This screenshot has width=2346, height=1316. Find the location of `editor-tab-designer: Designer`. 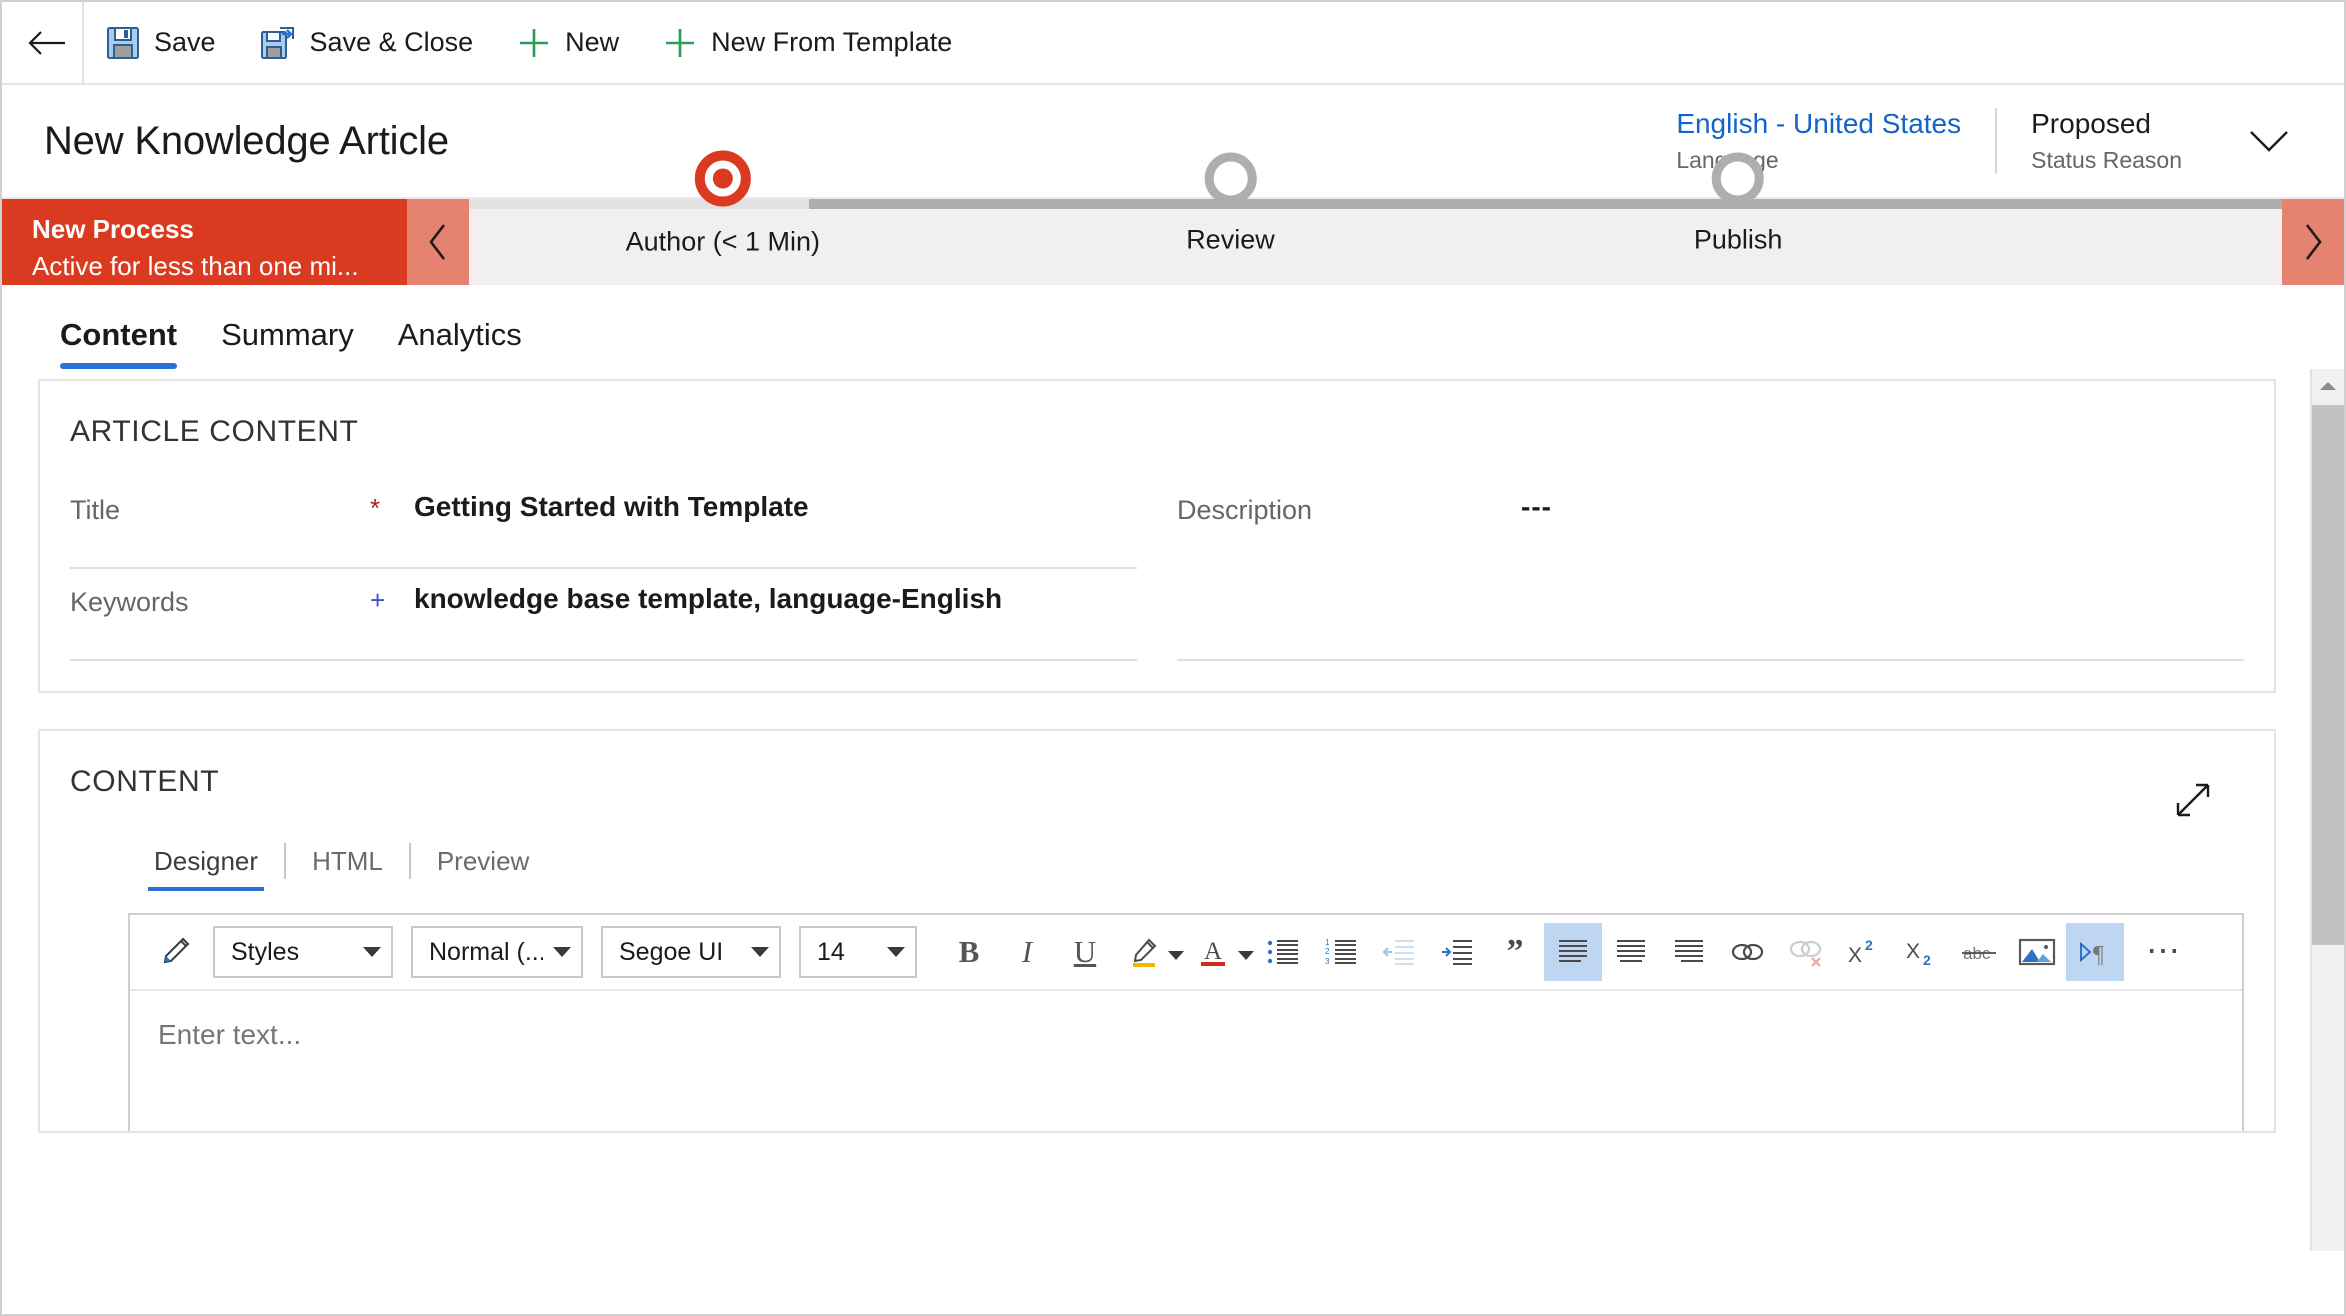

editor-tab-designer: Designer is located at coordinates (206, 868).